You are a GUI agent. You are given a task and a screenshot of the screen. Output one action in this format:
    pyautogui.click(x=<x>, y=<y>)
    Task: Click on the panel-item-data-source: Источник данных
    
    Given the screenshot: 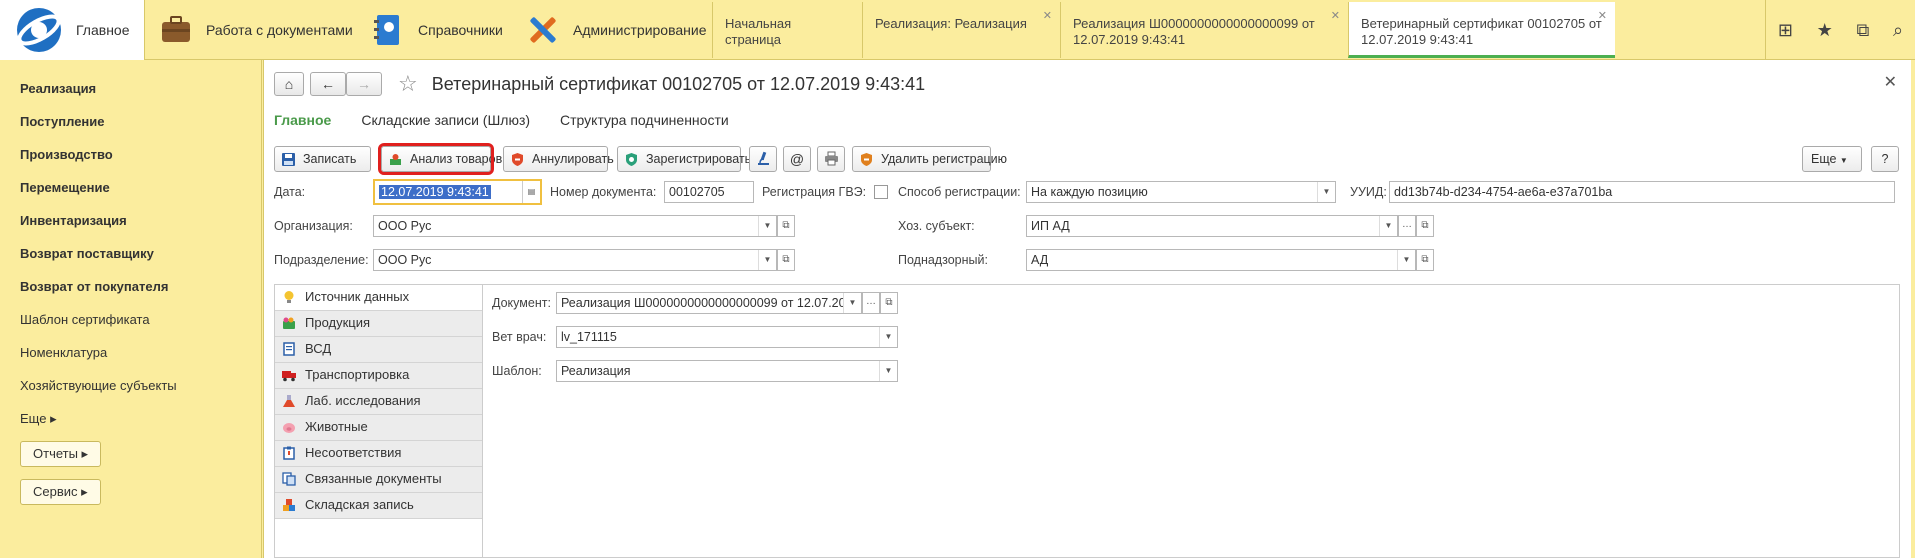 What is the action you would take?
    pyautogui.click(x=378, y=298)
    